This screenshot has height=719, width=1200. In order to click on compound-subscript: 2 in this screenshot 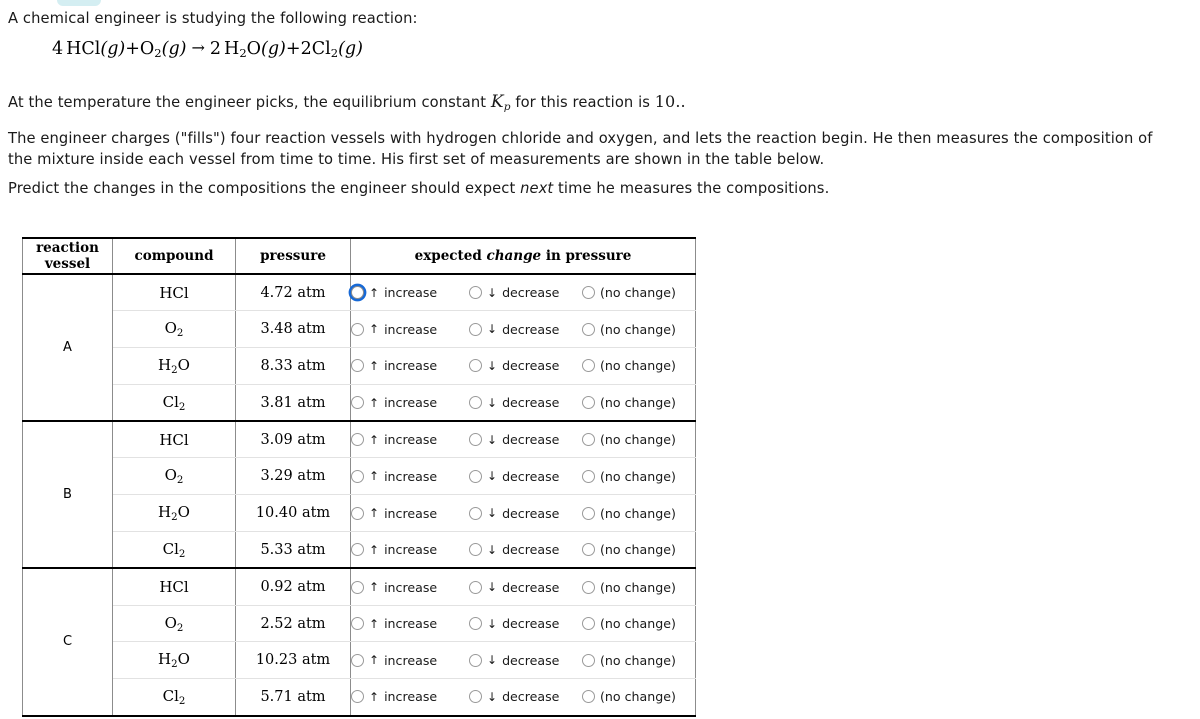, I will do `click(180, 481)`.